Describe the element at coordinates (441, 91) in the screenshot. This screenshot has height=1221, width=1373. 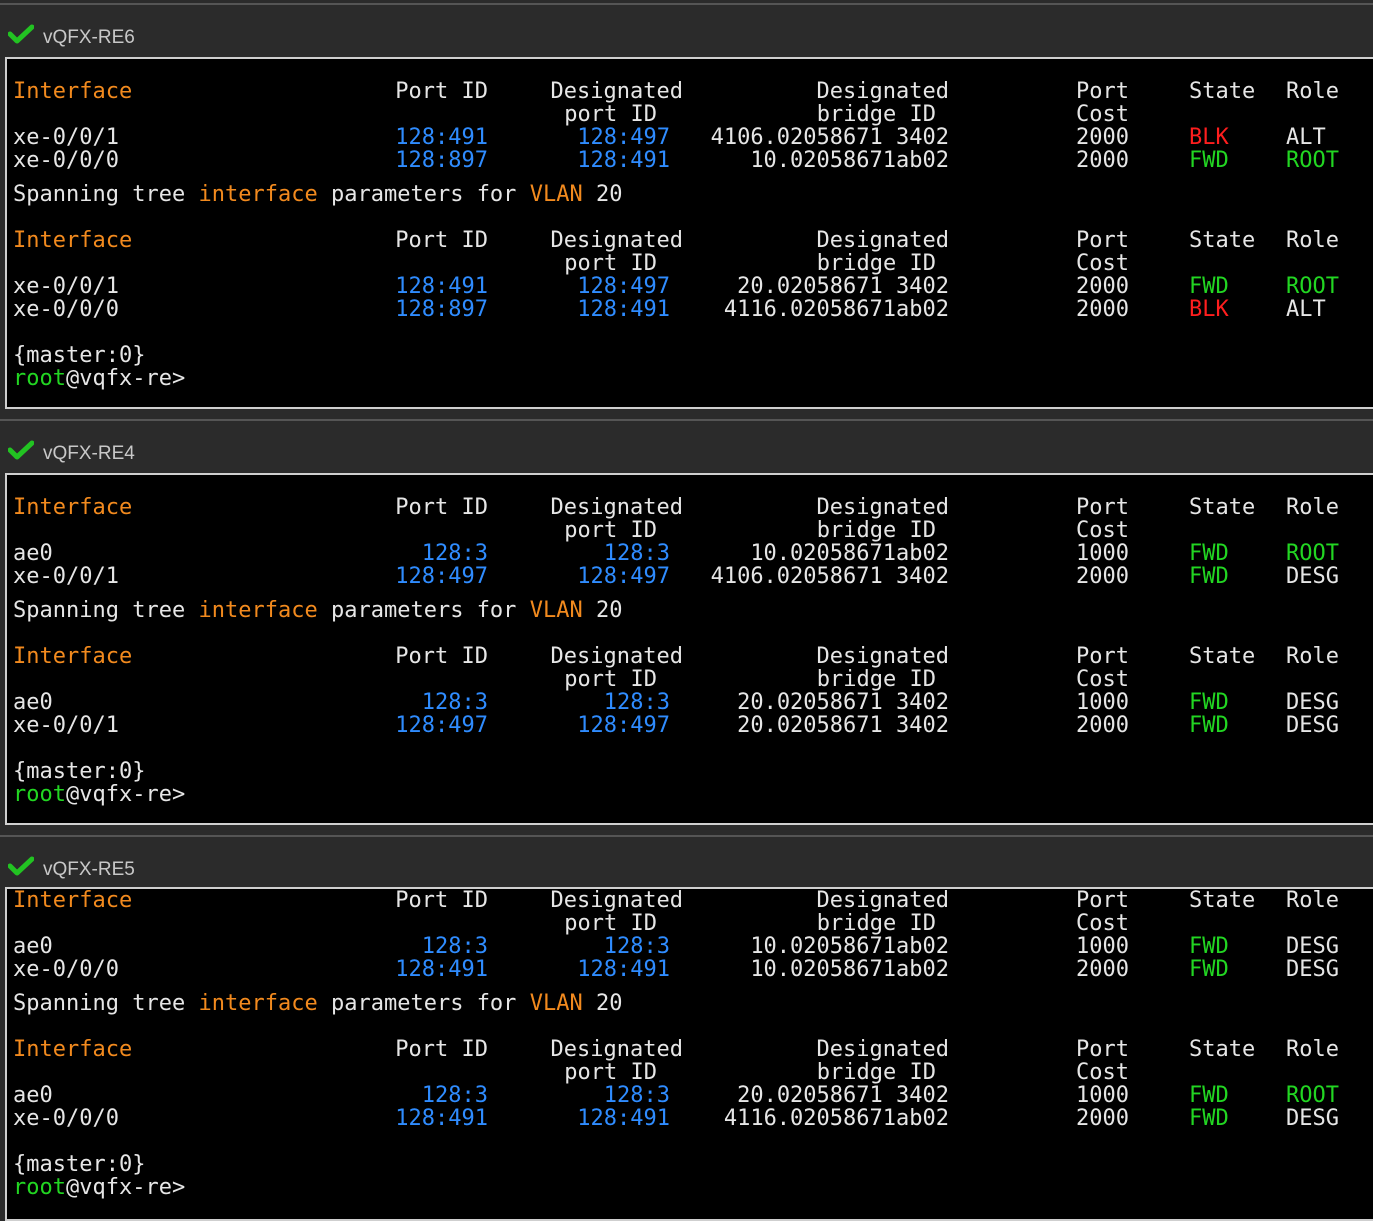
I see `header-port-id: Port ID` at that location.